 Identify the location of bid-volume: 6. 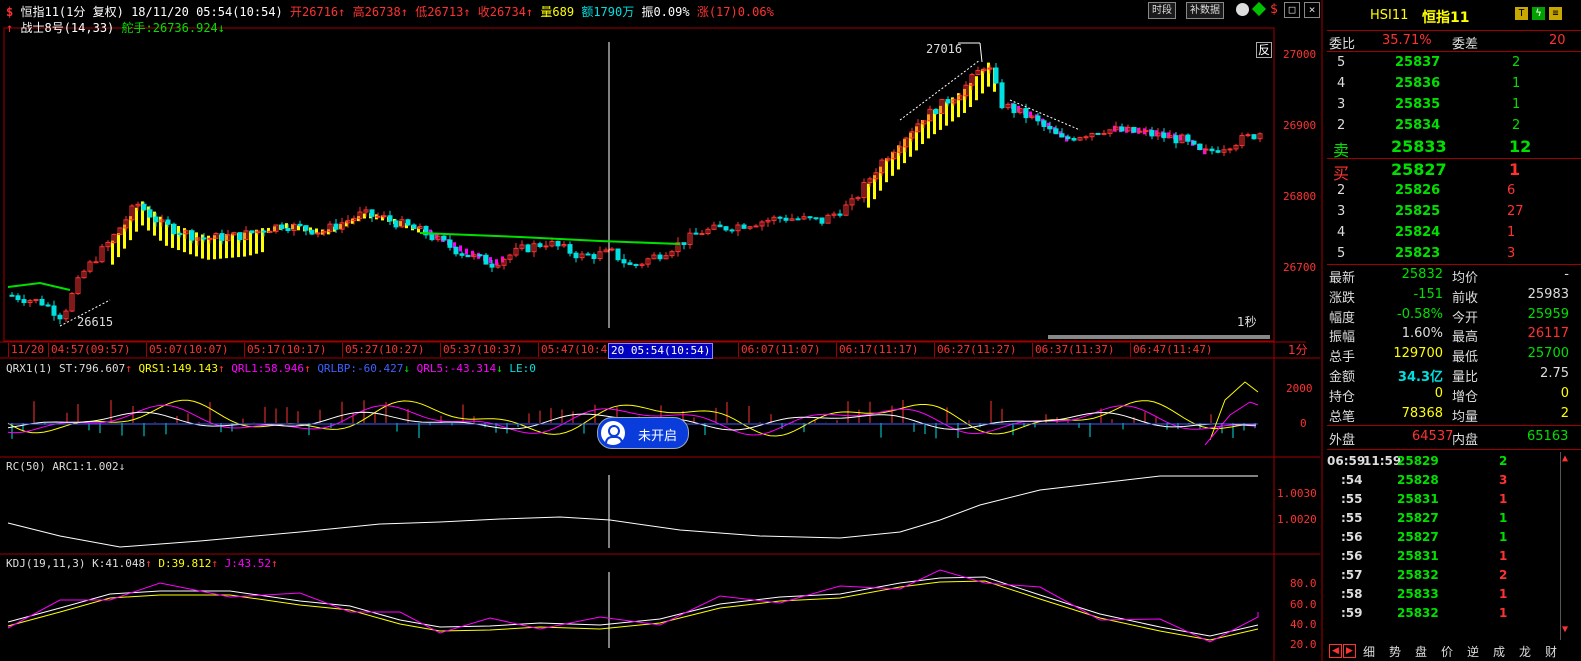
(1511, 190).